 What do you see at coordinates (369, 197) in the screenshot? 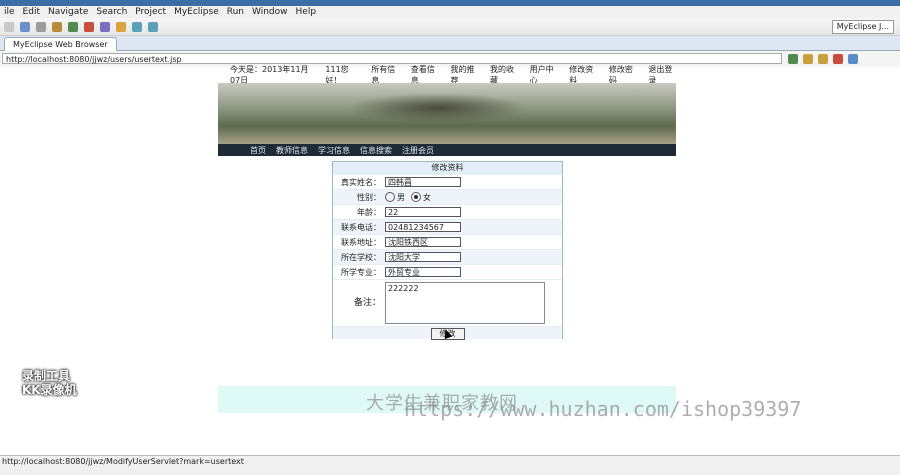
I see `label-gender: 性别：` at bounding box center [369, 197].